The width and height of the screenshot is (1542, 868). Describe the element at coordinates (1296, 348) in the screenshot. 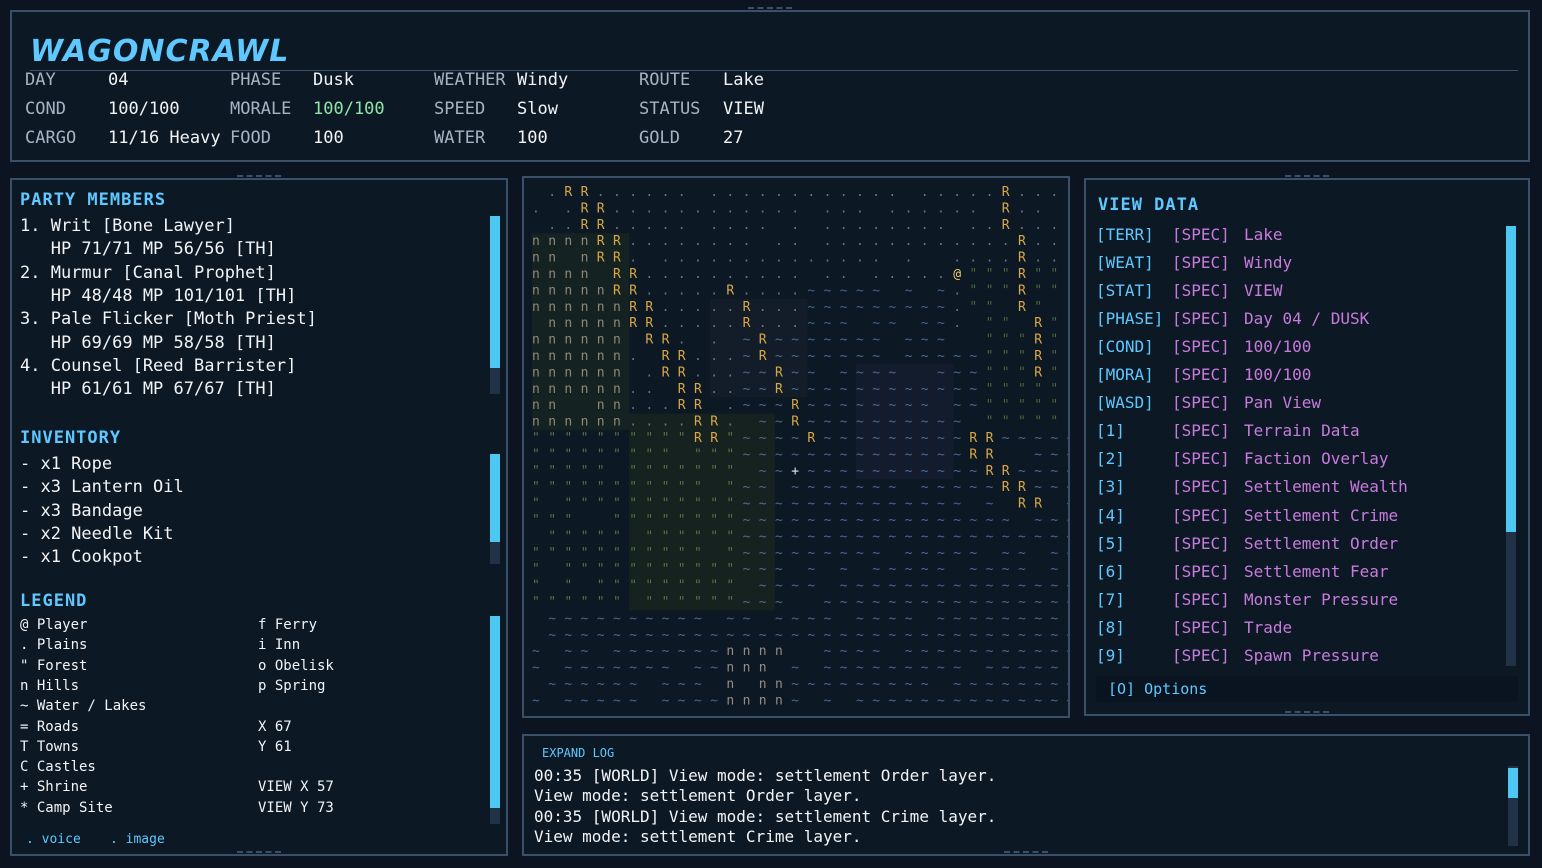

I see `view-data-row: [COND] [SPEC] 100/100` at that location.